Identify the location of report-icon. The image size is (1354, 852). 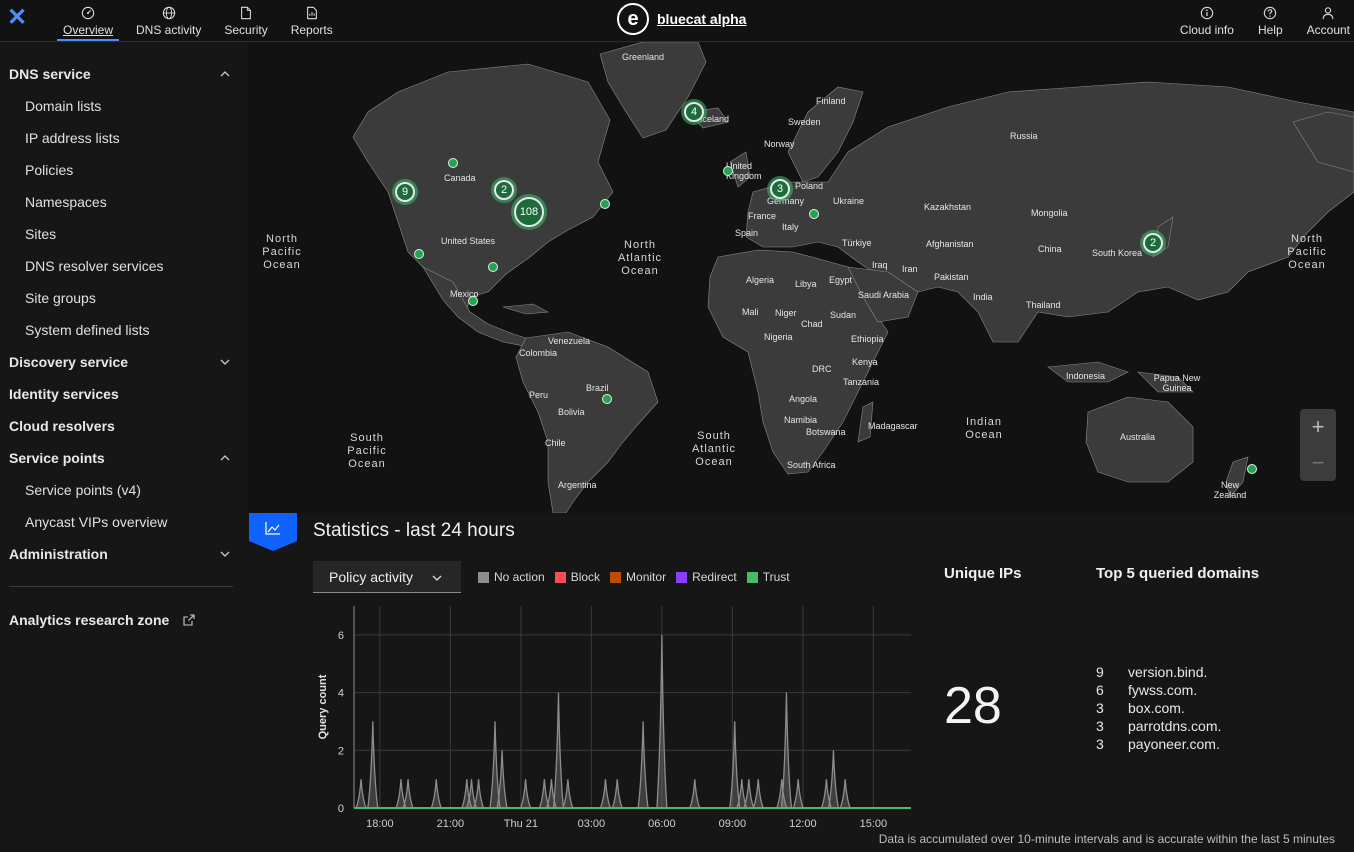
(311, 12).